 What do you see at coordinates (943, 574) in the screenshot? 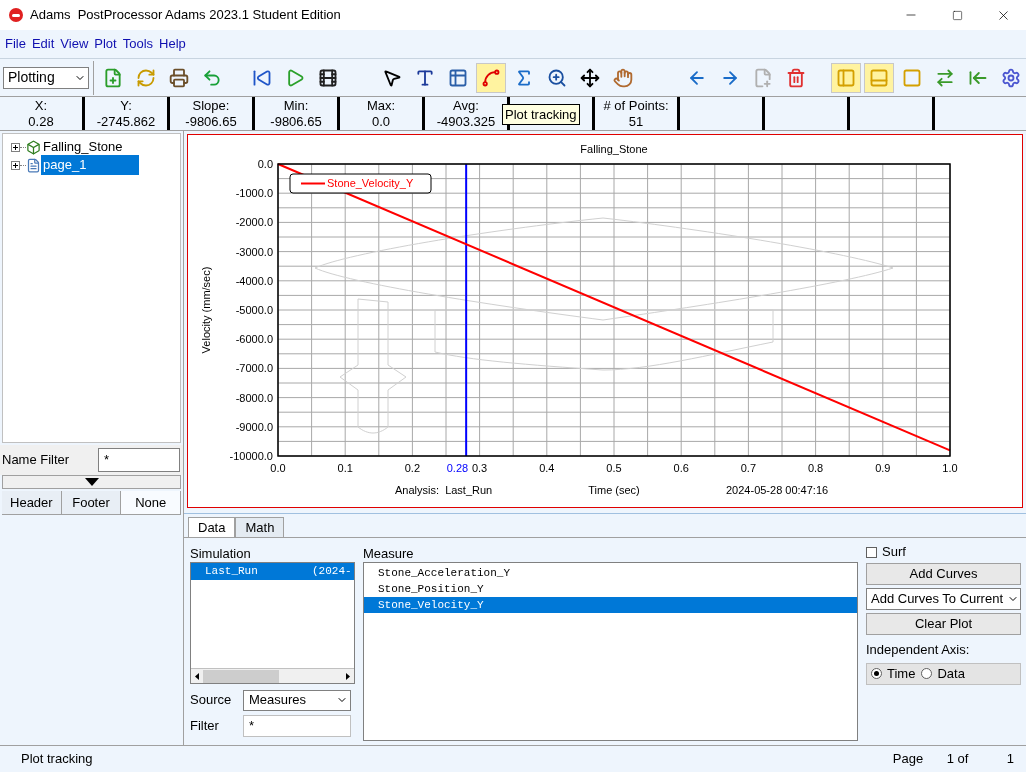
I see `add-curves-button: Add Curves` at bounding box center [943, 574].